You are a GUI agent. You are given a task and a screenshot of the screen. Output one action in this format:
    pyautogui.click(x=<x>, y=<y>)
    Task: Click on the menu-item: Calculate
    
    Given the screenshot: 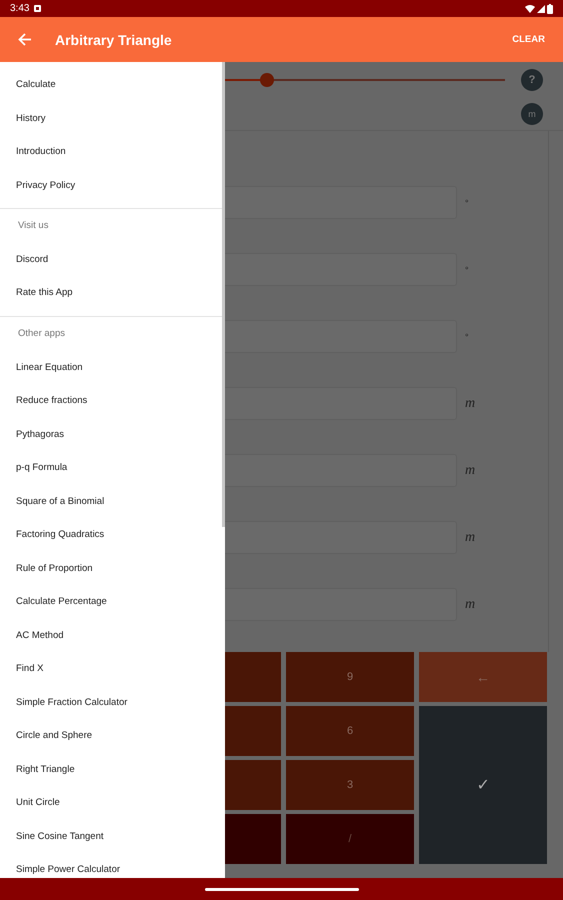 What is the action you would take?
    pyautogui.click(x=112, y=85)
    